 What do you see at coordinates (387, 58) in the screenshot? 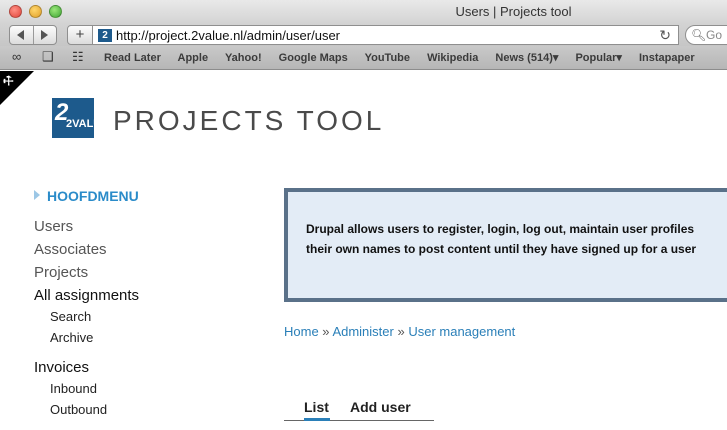
I see `bookmark-item: YouTube` at bounding box center [387, 58].